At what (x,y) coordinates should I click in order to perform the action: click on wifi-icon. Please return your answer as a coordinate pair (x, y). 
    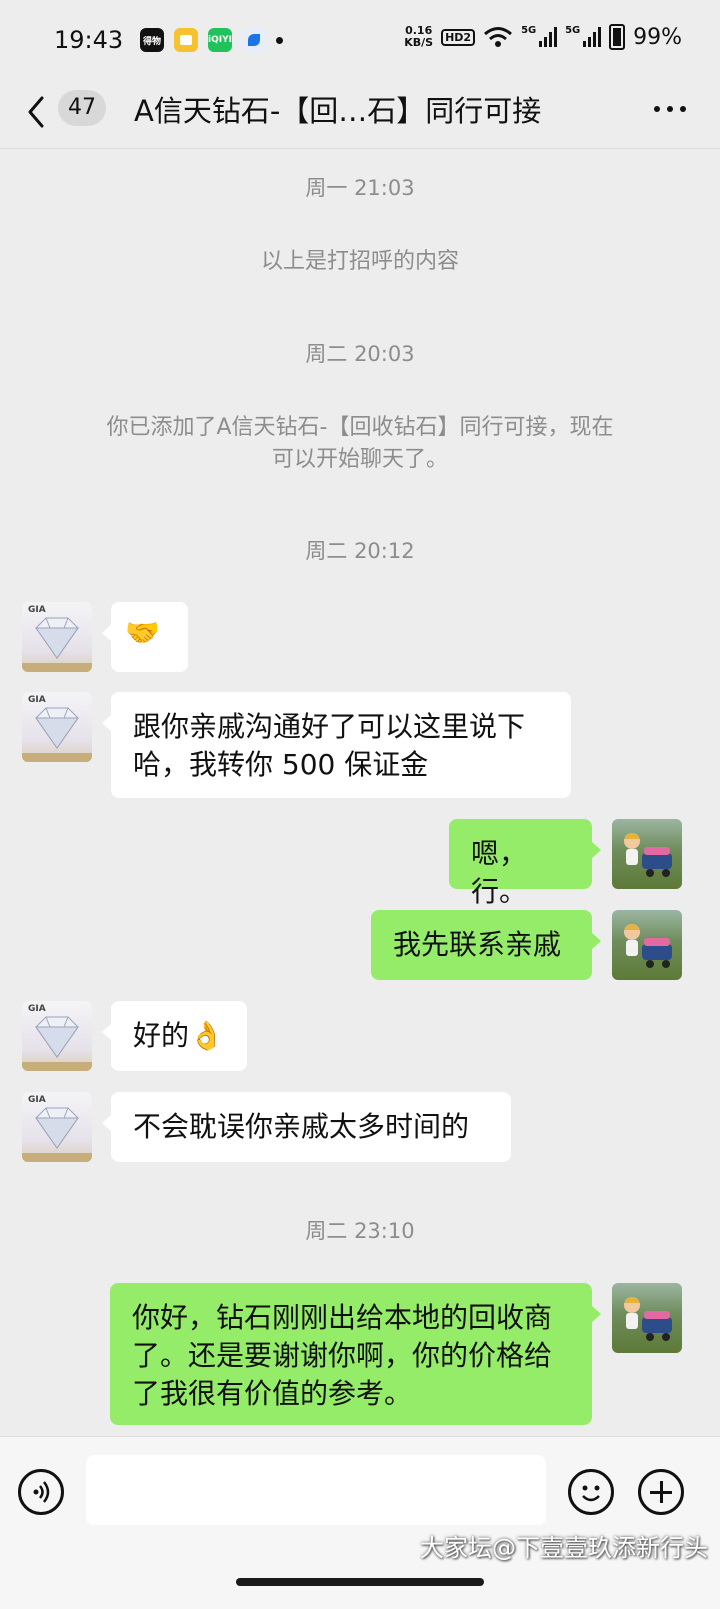
    Looking at the image, I should click on (498, 37).